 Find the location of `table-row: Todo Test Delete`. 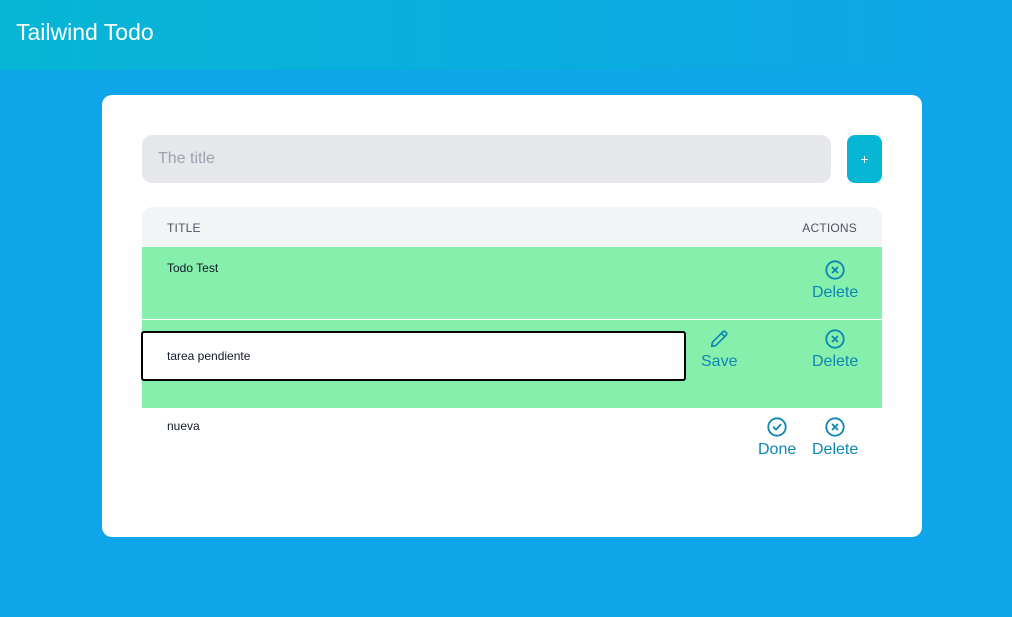

table-row: Todo Test Delete is located at coordinates (512, 283).